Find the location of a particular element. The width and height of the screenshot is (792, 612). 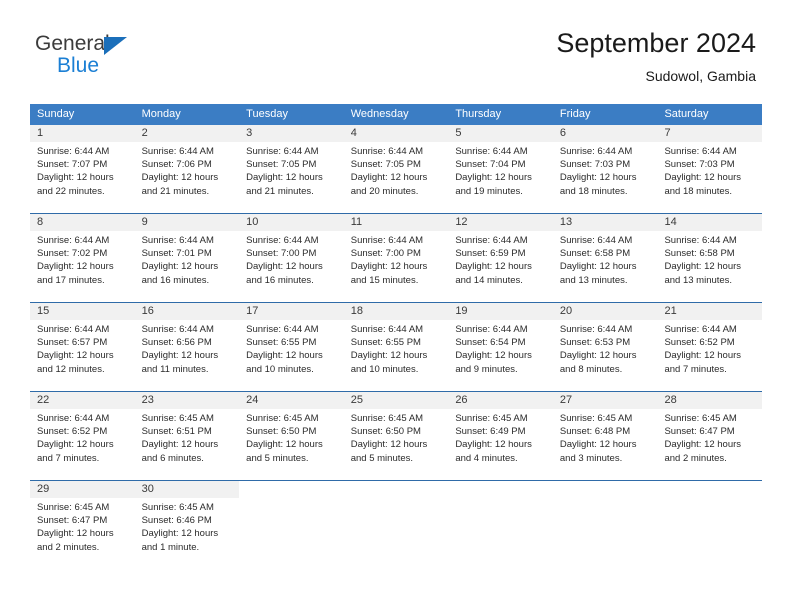

day-number-band: 2 is located at coordinates (187, 133).